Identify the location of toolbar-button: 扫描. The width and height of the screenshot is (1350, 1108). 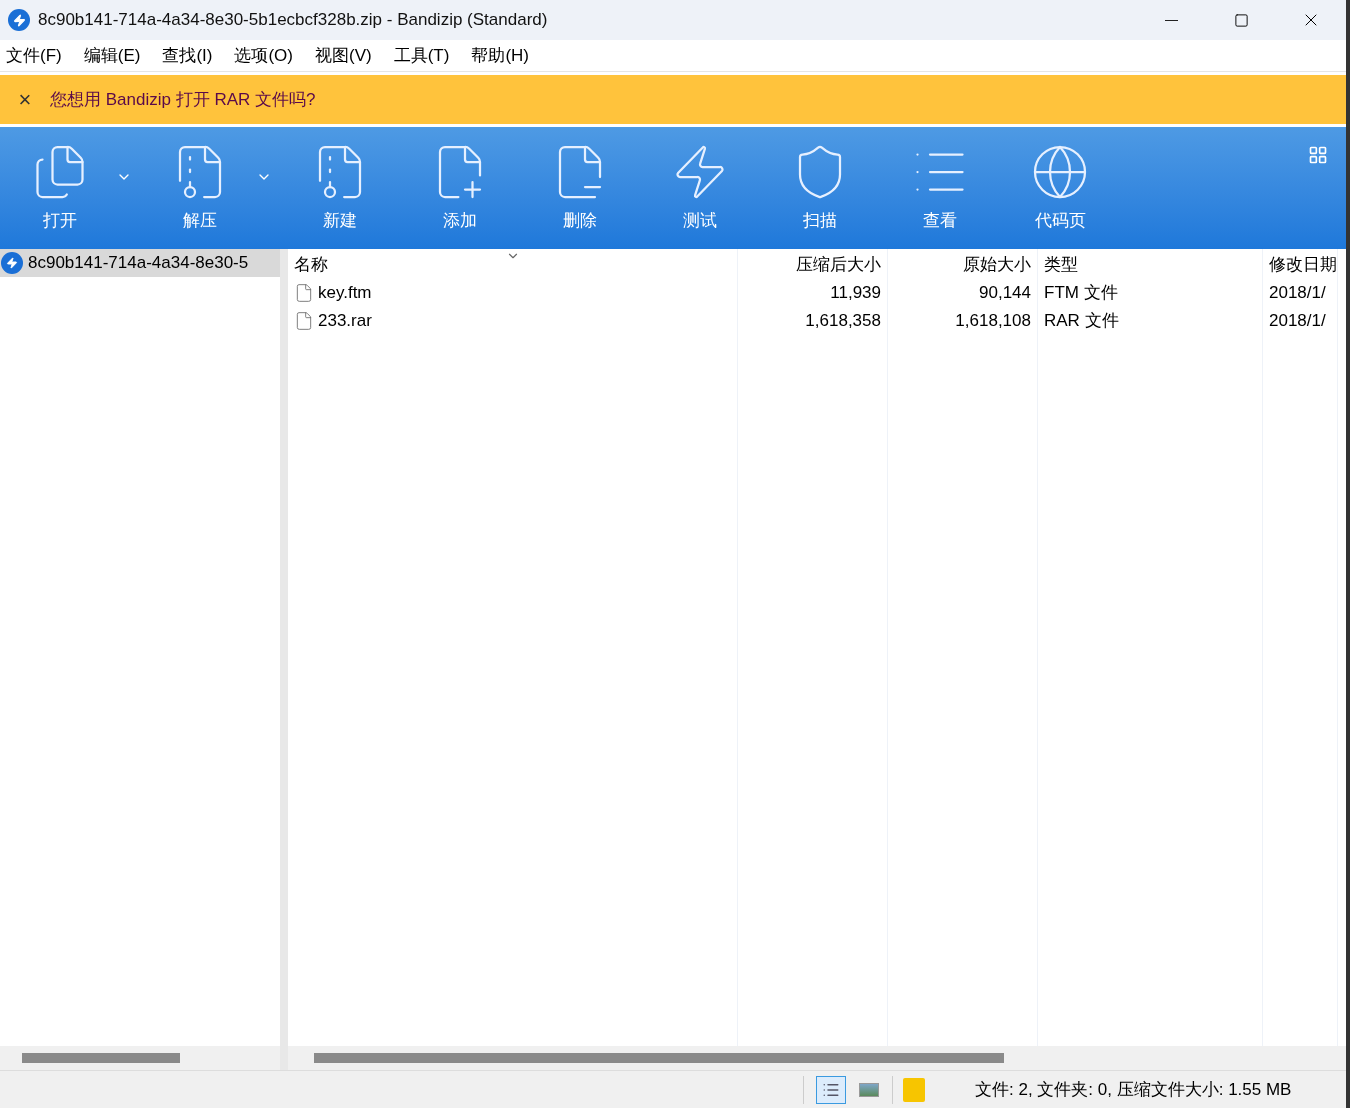
(820, 188).